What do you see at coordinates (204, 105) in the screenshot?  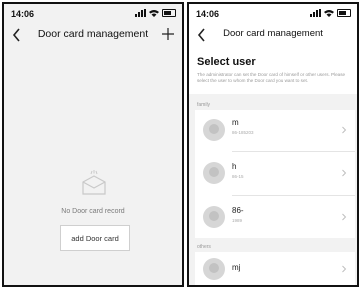 I see `section-label-family: family` at bounding box center [204, 105].